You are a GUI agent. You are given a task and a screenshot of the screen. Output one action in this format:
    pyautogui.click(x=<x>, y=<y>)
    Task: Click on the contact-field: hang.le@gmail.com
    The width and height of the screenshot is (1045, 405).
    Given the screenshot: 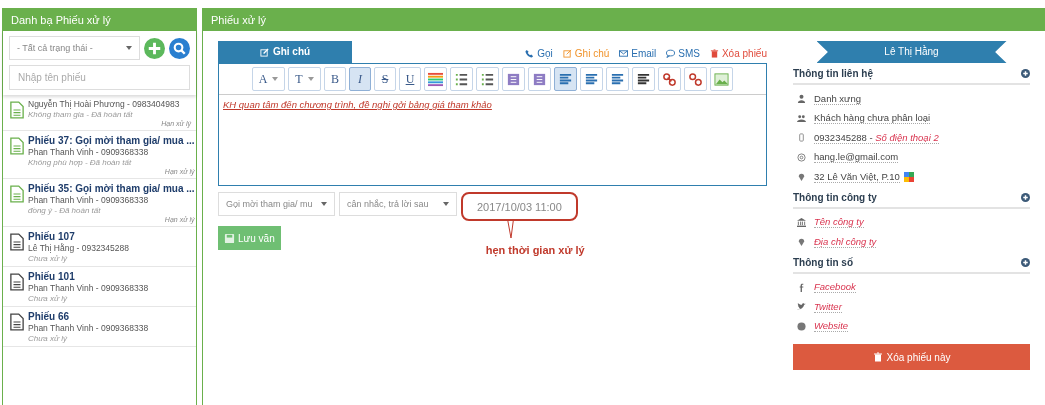 What is the action you would take?
    pyautogui.click(x=856, y=157)
    